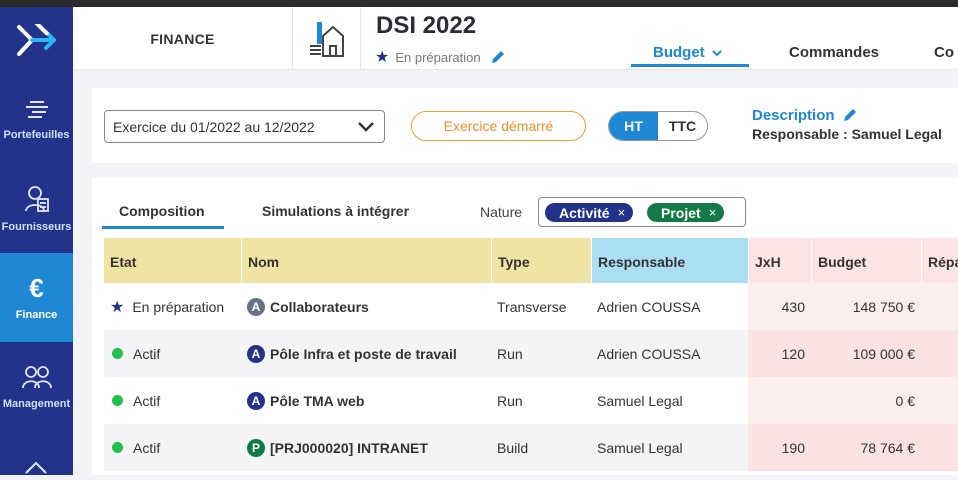 This screenshot has width=958, height=480. Describe the element at coordinates (117, 307) in the screenshot. I see `star-icon: ★` at that location.